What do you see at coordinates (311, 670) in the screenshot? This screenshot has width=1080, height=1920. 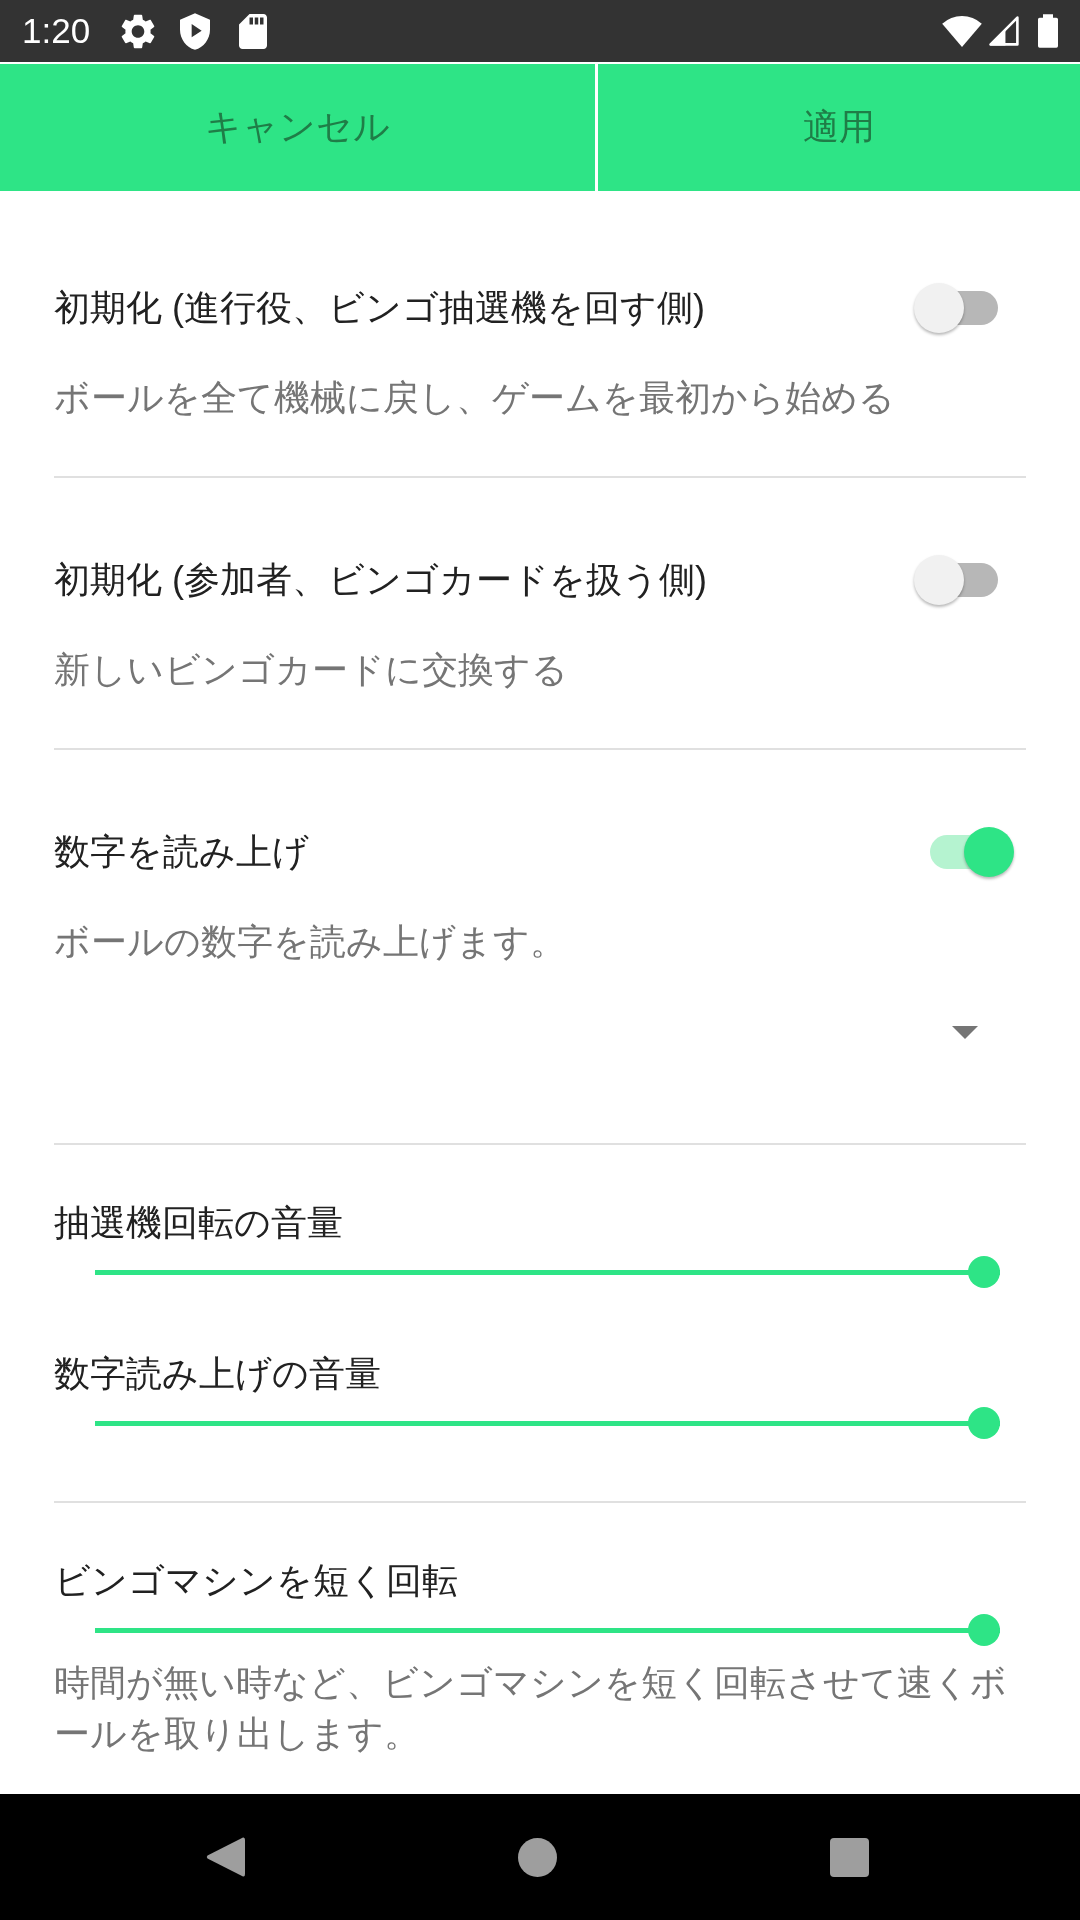 I see `preference-summary: 新しいビンゴカードに交換する` at bounding box center [311, 670].